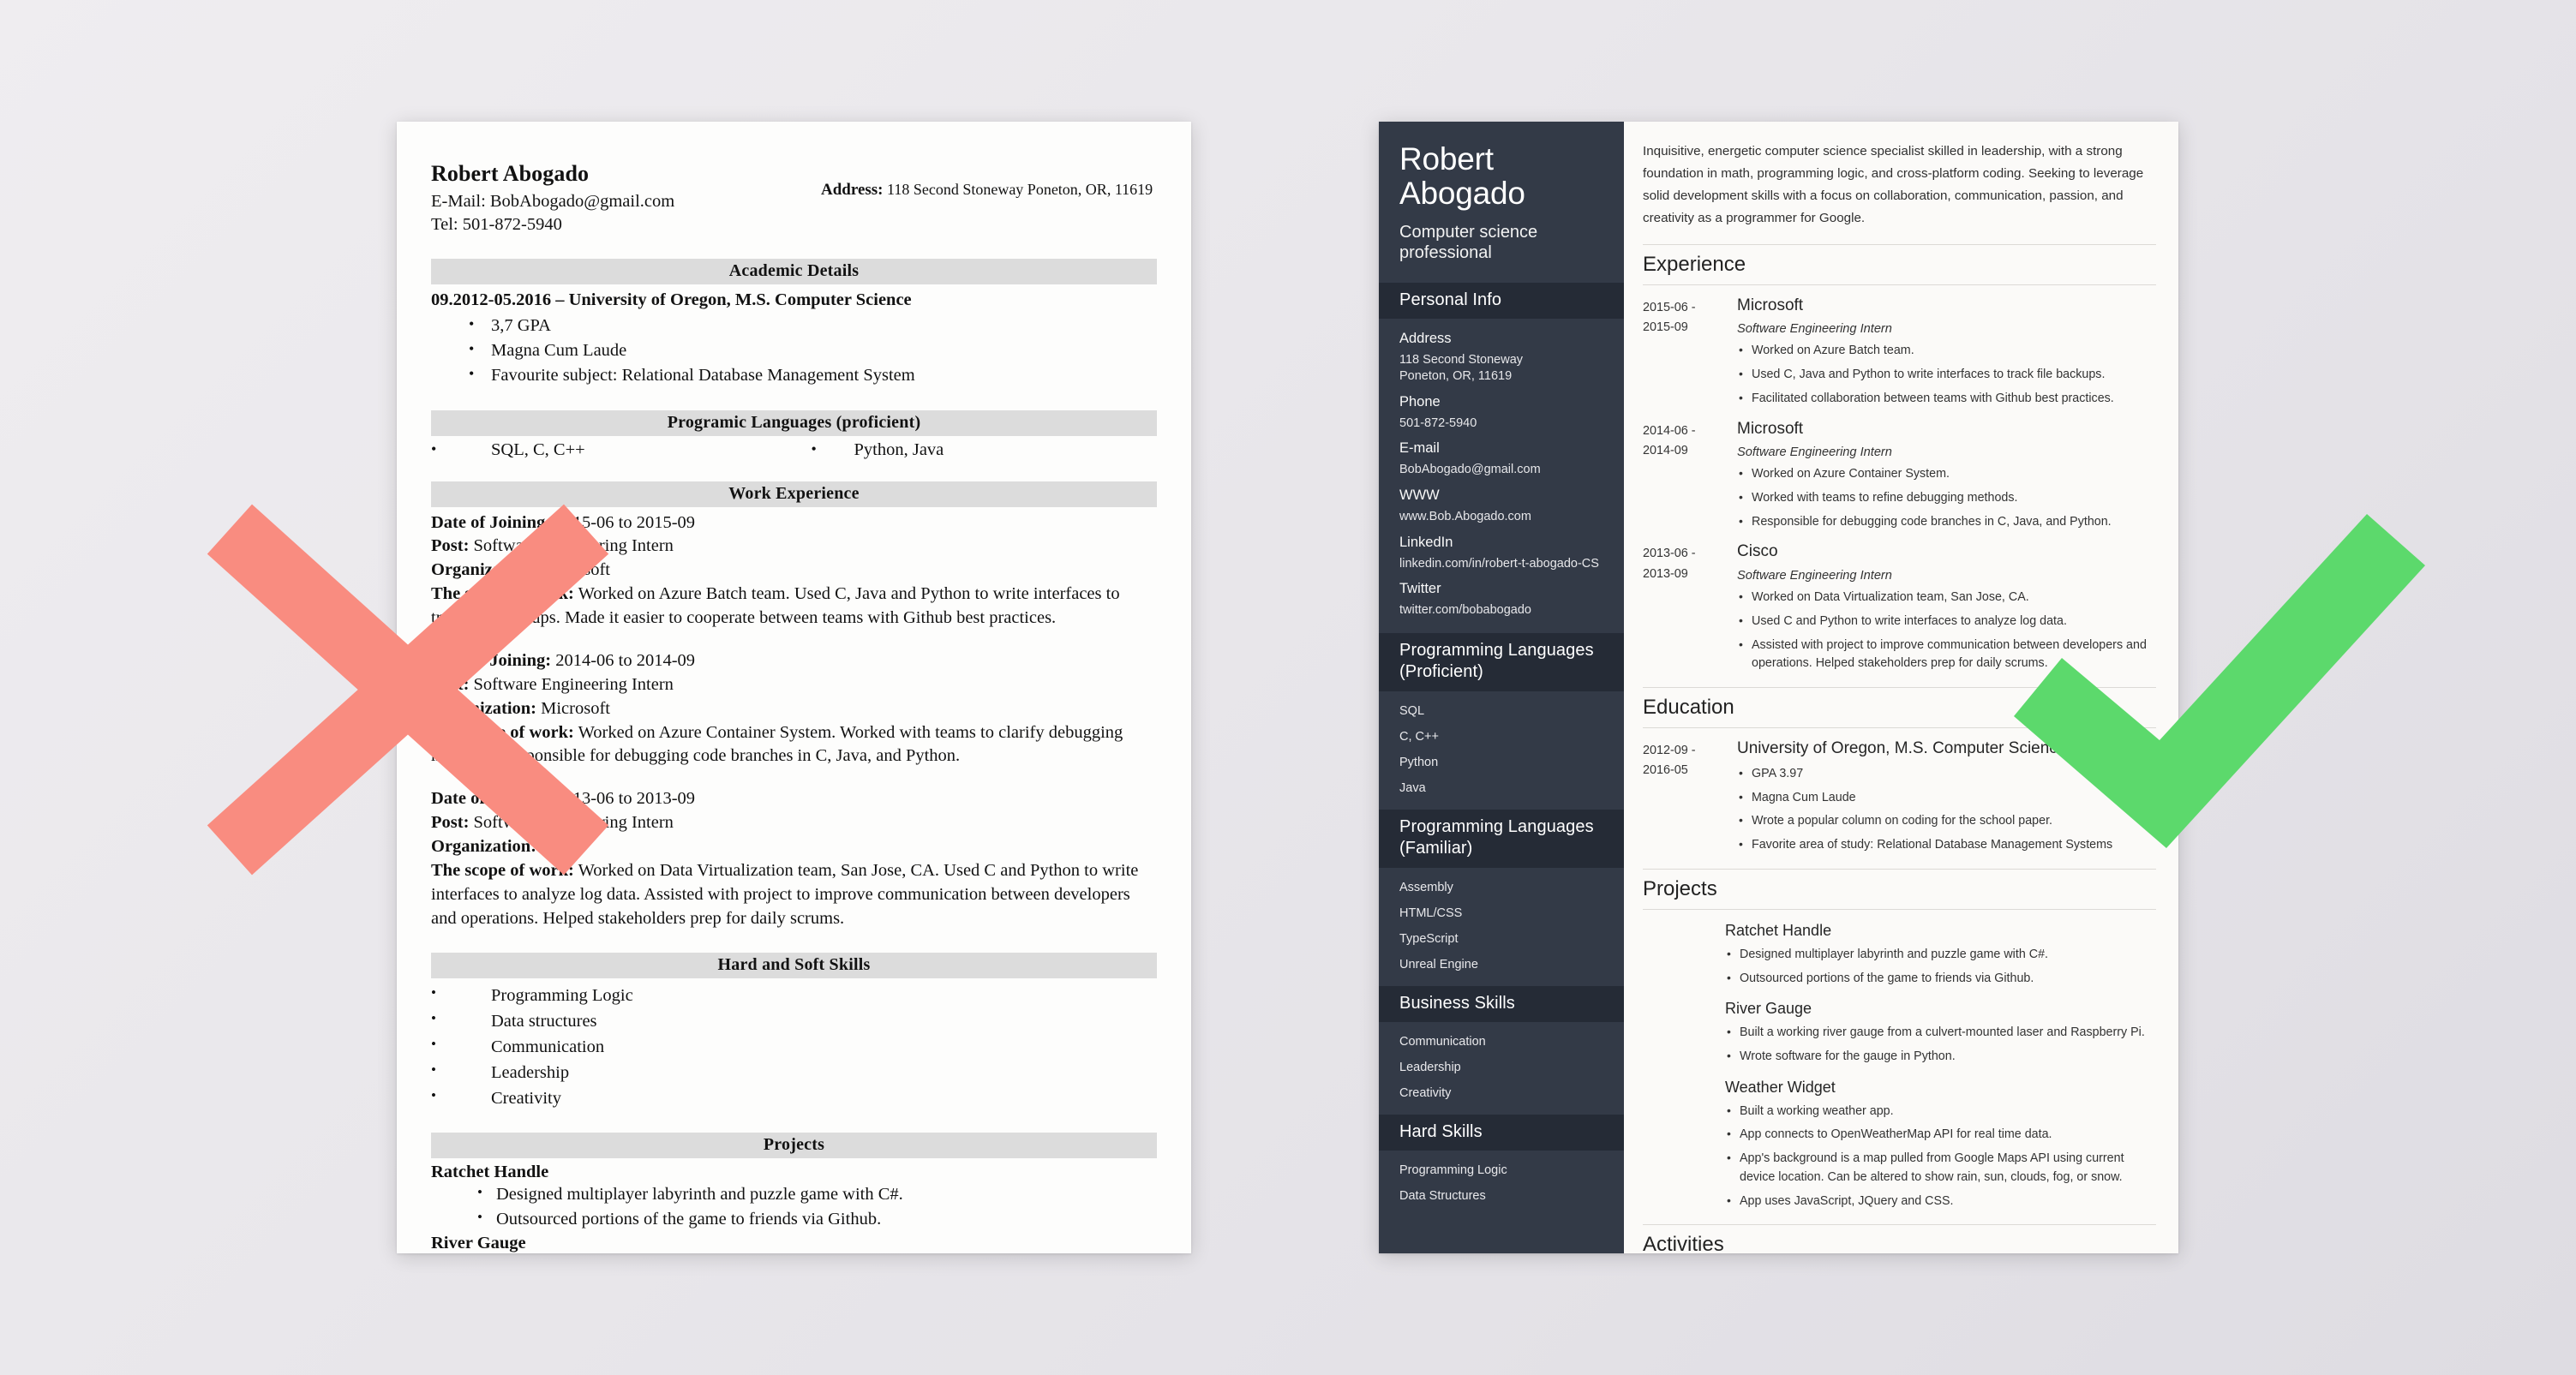  Describe the element at coordinates (553, 201) in the screenshot. I see `bad-email-line: E-Mail: BobAbogado@gmail.com` at that location.